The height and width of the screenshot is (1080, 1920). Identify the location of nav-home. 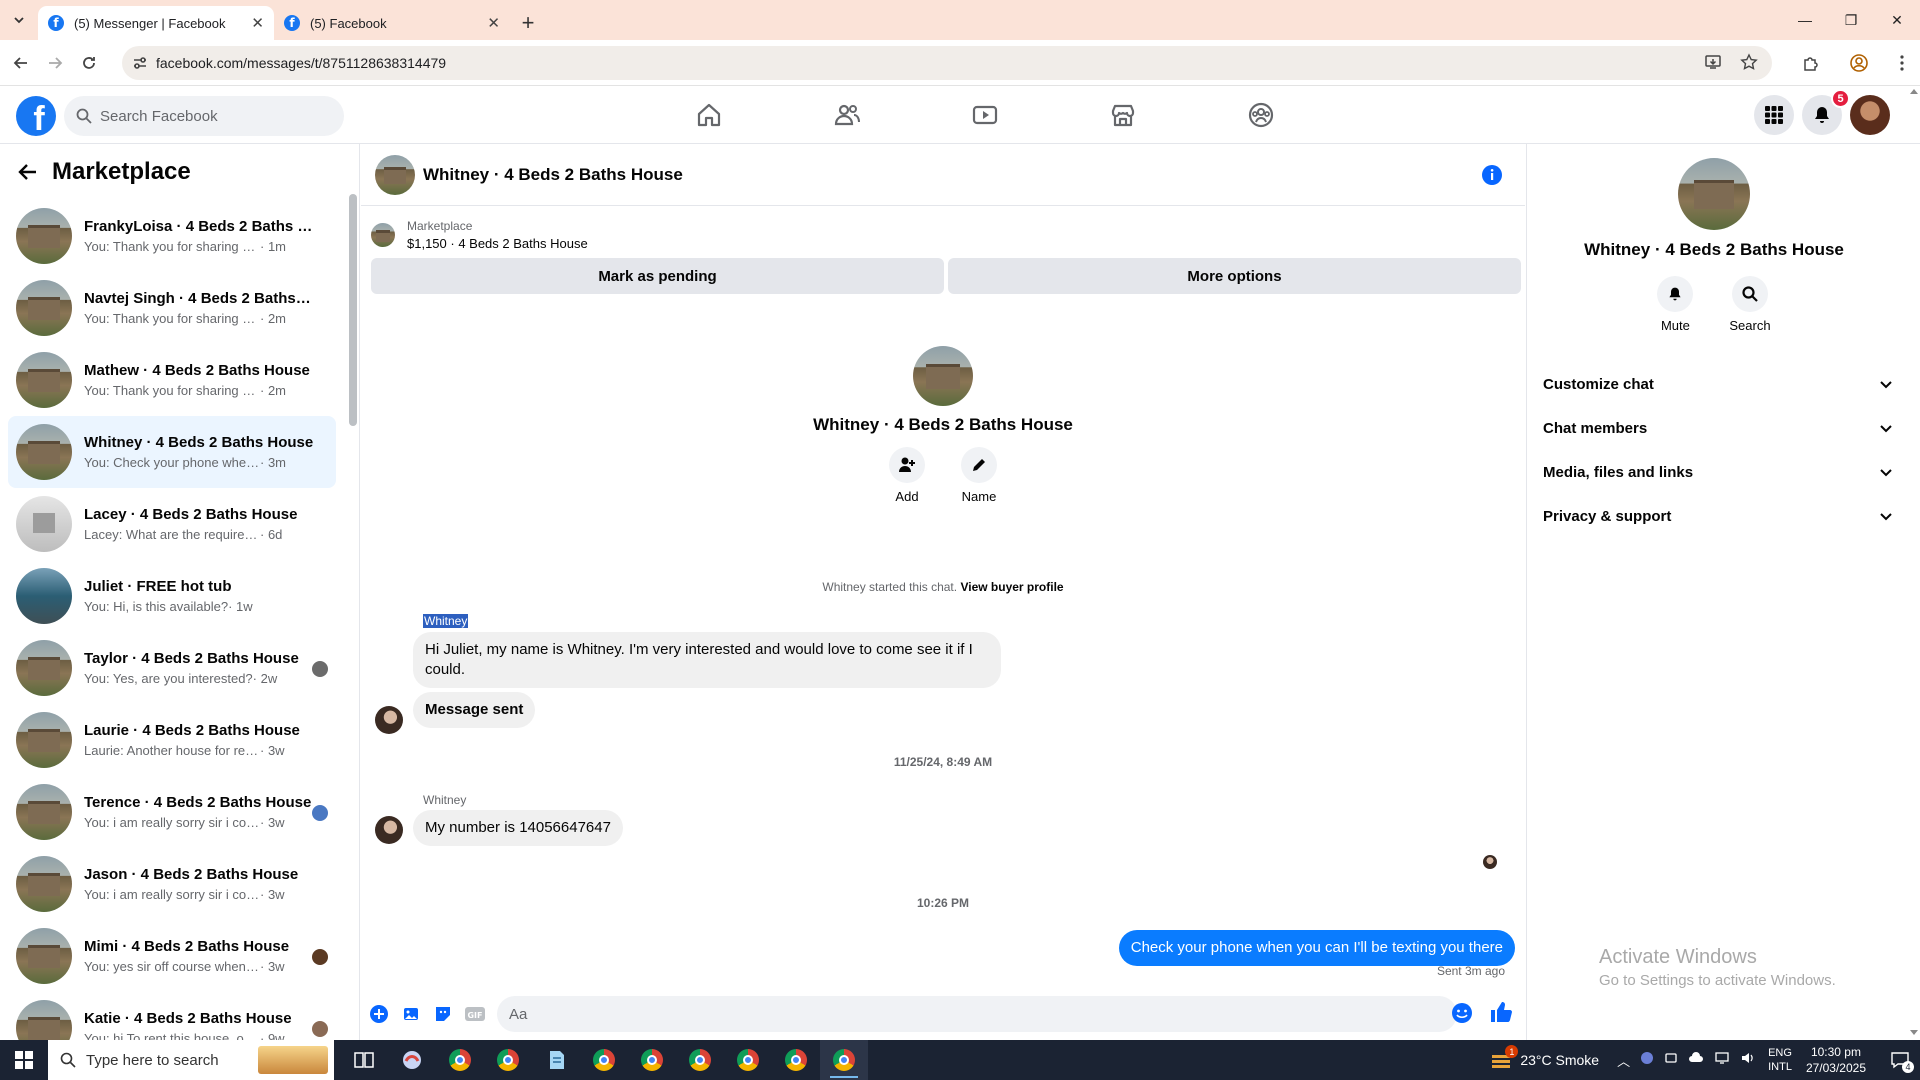
(709, 115).